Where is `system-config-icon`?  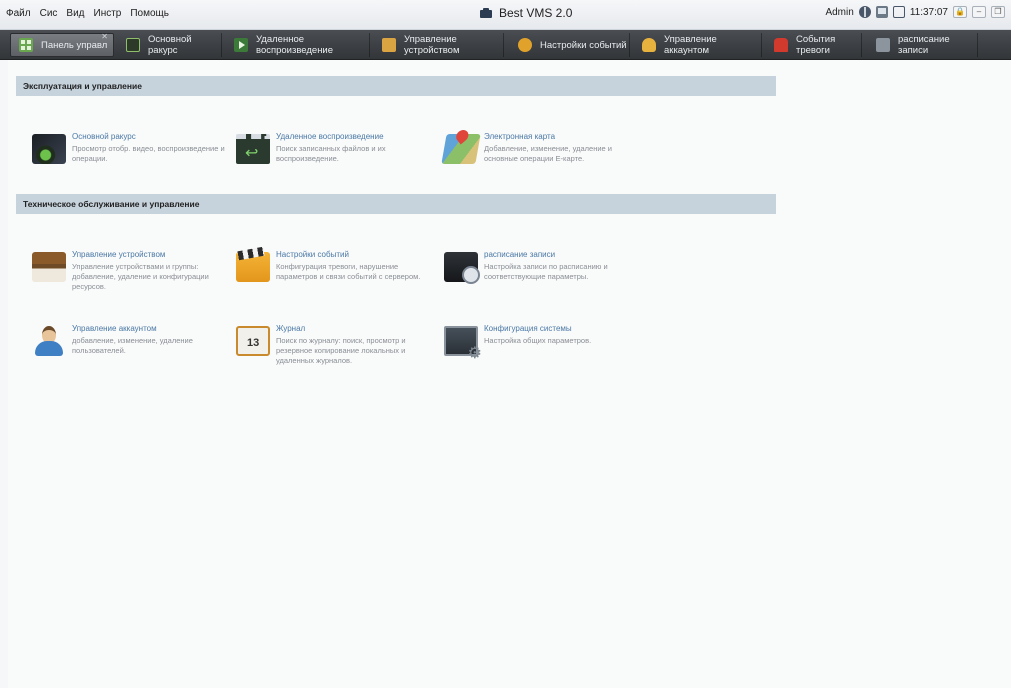 system-config-icon is located at coordinates (463, 344).